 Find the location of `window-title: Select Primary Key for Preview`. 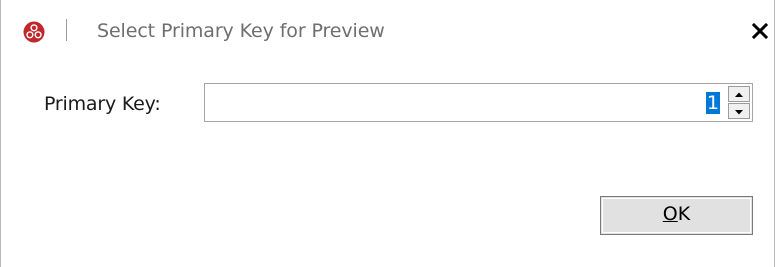

window-title: Select Primary Key for Preview is located at coordinates (241, 31).